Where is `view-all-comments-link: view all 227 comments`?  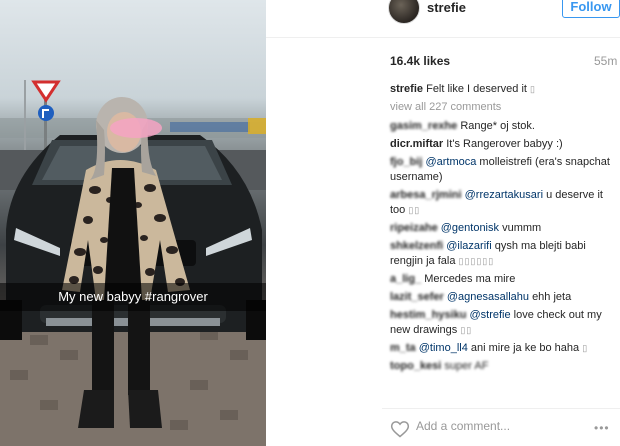 view-all-comments-link: view all 227 comments is located at coordinates (502, 107).